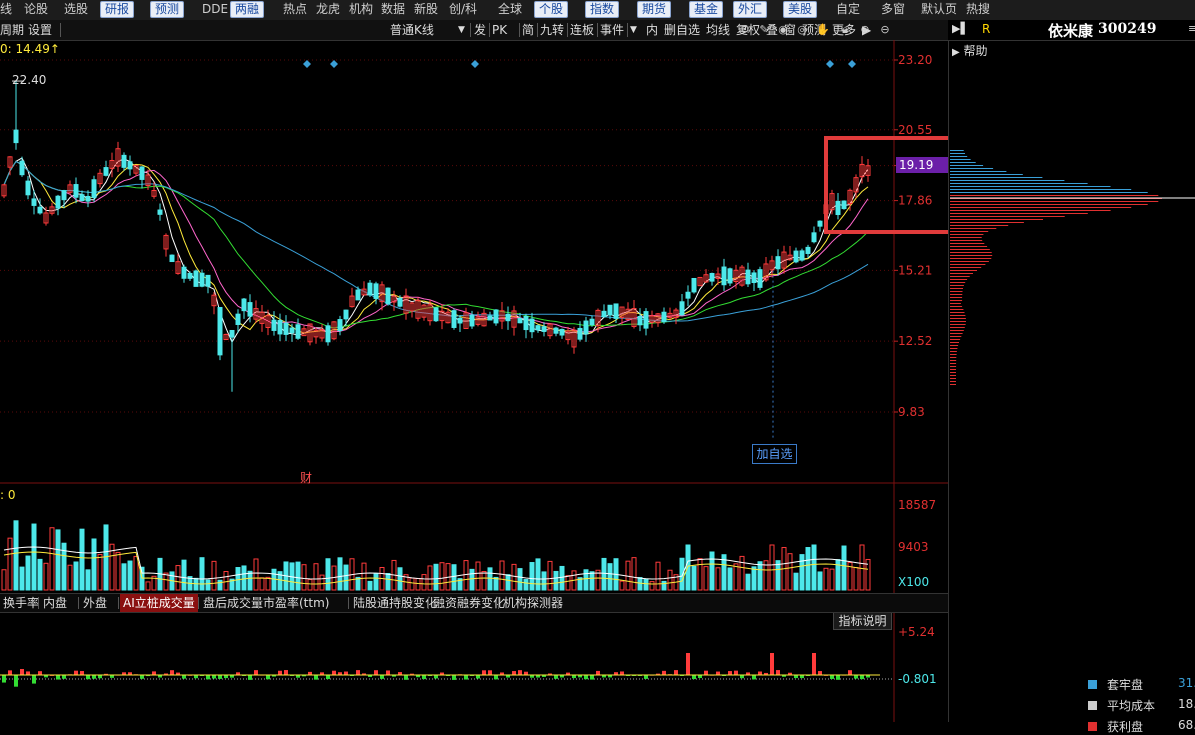 The image size is (1195, 735). I want to click on eye-alt-icon: ◎, so click(802, 30).